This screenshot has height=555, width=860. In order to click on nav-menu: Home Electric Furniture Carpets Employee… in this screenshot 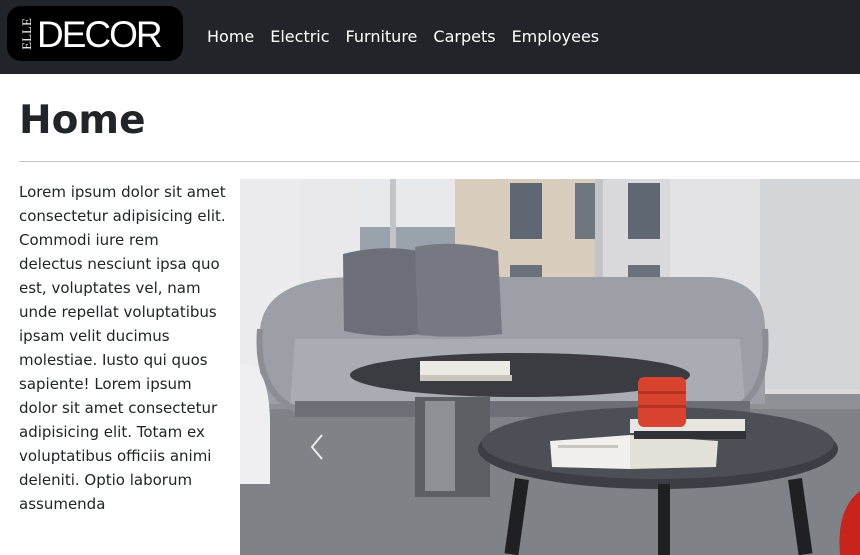, I will do `click(403, 37)`.